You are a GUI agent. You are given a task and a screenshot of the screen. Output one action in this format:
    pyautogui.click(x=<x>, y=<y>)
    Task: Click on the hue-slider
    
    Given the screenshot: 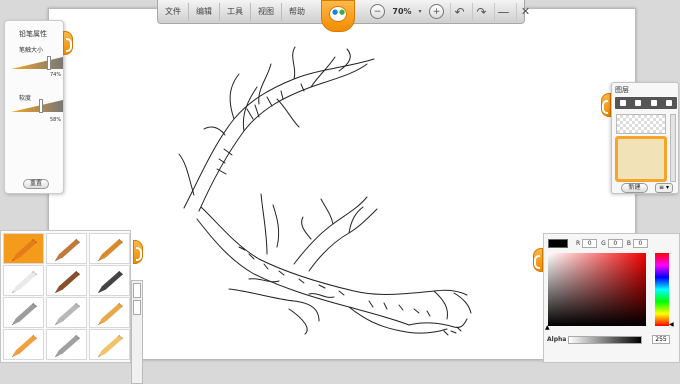 What is the action you would take?
    pyautogui.click(x=662, y=289)
    